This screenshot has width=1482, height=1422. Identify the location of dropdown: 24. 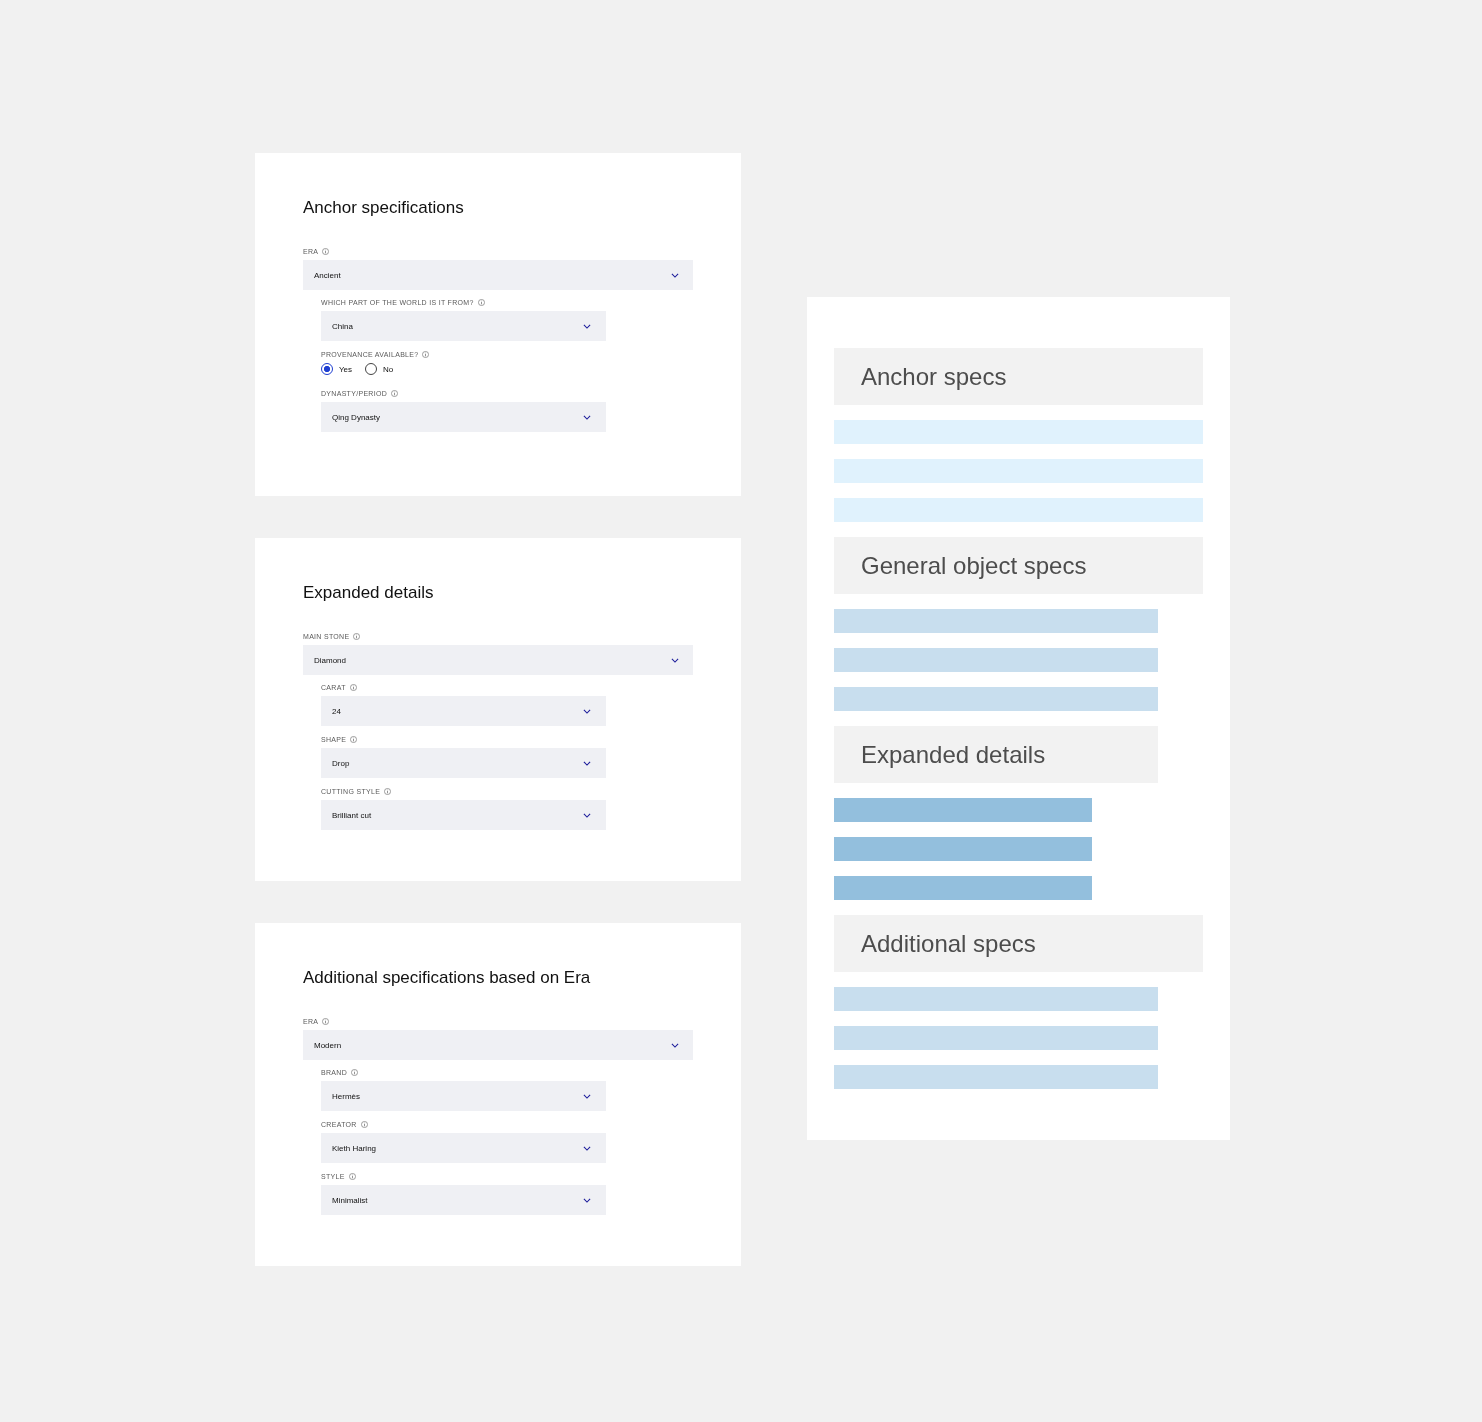
(463, 711).